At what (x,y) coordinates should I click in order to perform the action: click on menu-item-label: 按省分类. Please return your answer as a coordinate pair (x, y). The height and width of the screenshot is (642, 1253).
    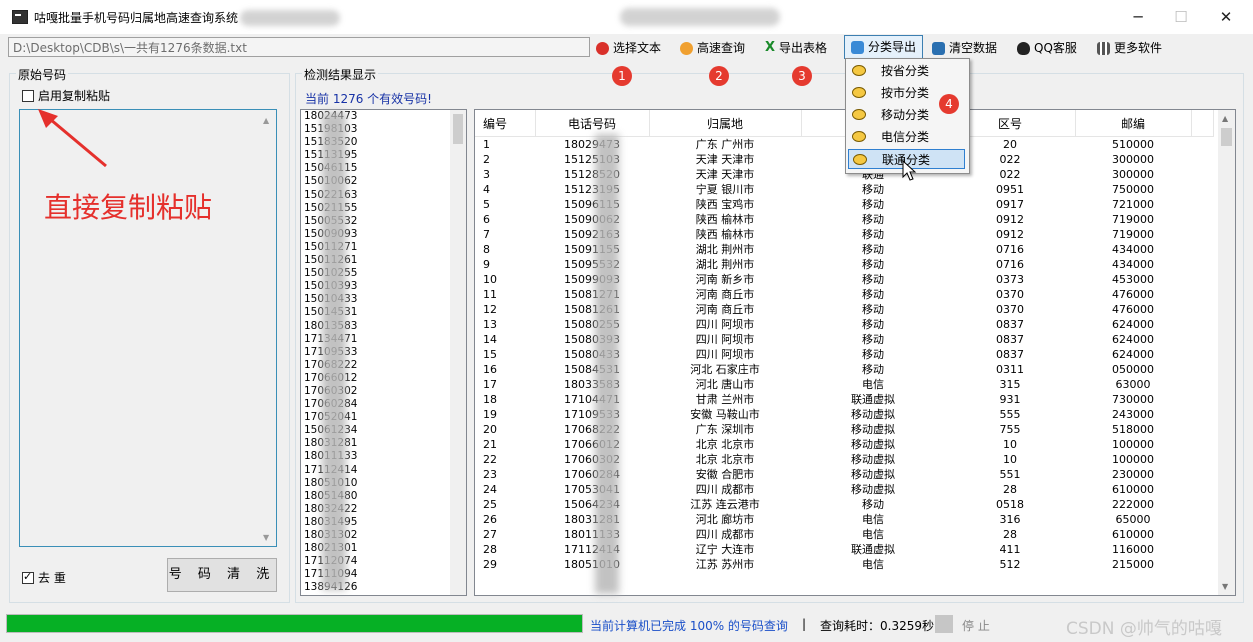
    Looking at the image, I should click on (905, 71).